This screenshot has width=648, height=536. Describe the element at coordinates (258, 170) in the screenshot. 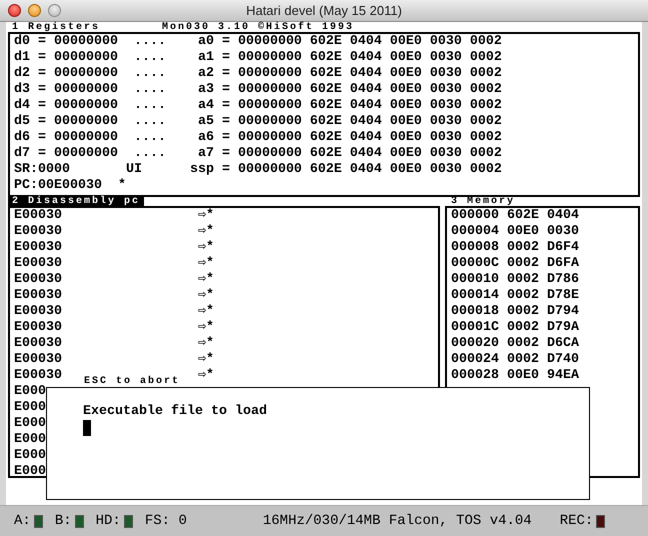

I see `register-line: SR:0000 UI ssp = 00000000 602E 0404 00E0 0030 0002` at that location.